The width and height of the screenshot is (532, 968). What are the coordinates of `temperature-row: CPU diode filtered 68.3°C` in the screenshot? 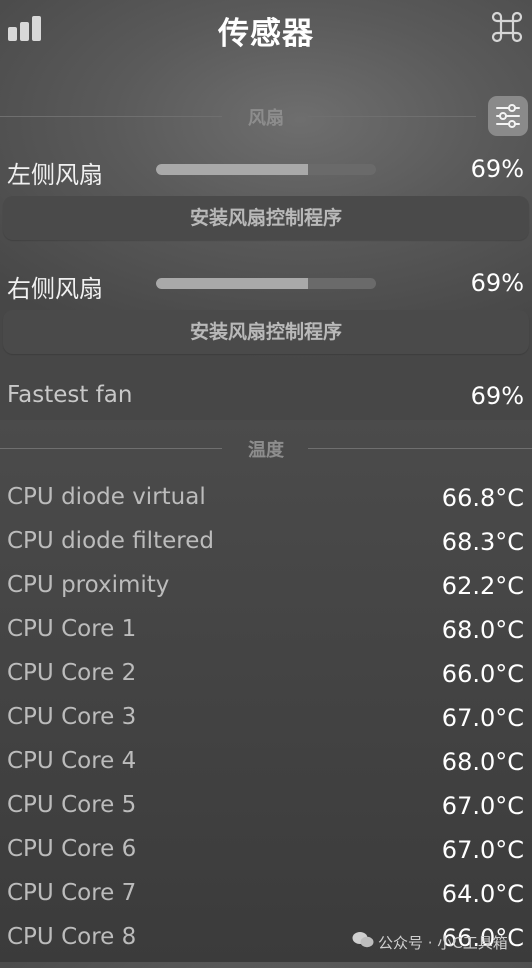 It's located at (266, 550).